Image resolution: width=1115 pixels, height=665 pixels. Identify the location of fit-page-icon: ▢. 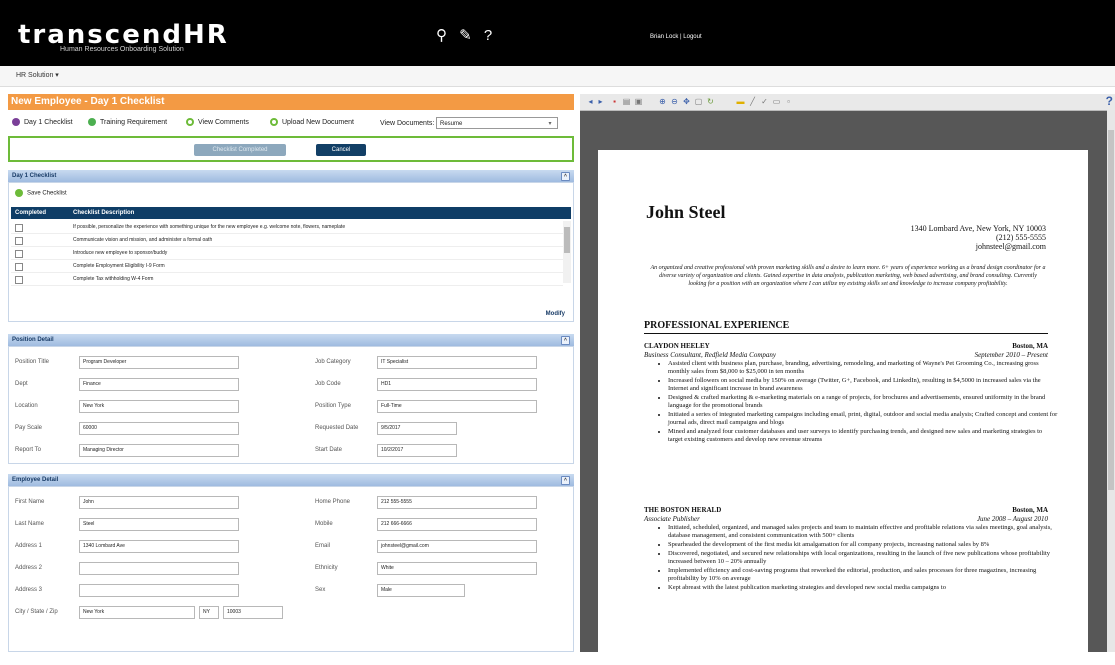
(698, 101).